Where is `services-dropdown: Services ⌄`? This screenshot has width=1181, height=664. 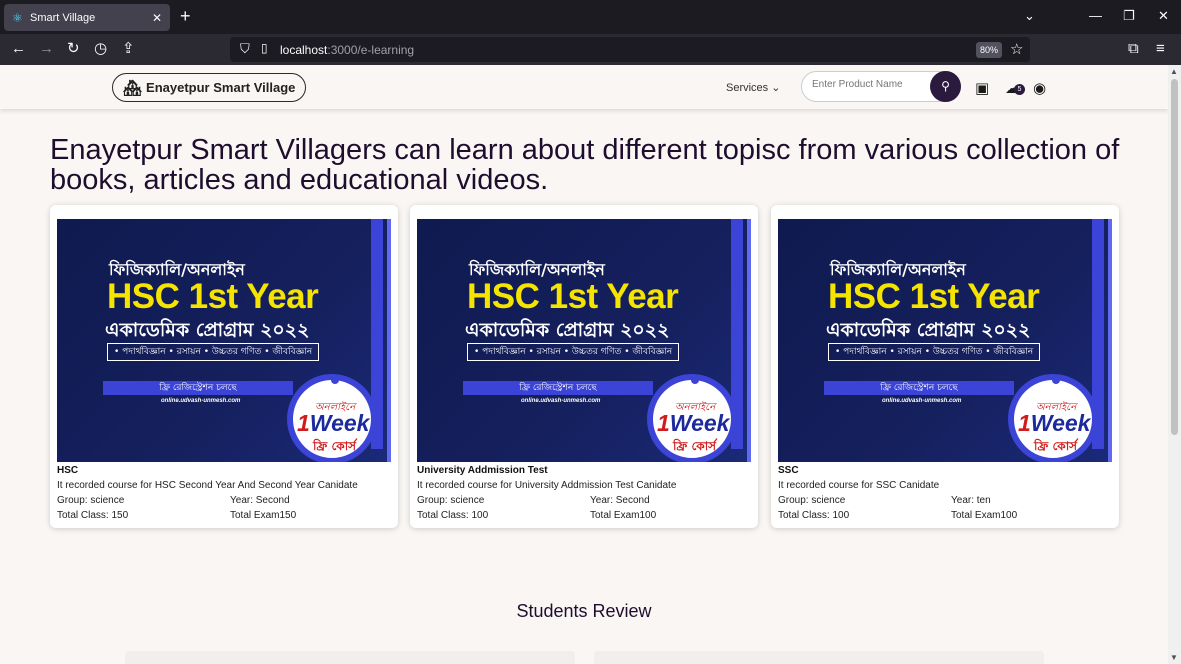
services-dropdown: Services ⌄ is located at coordinates (753, 87).